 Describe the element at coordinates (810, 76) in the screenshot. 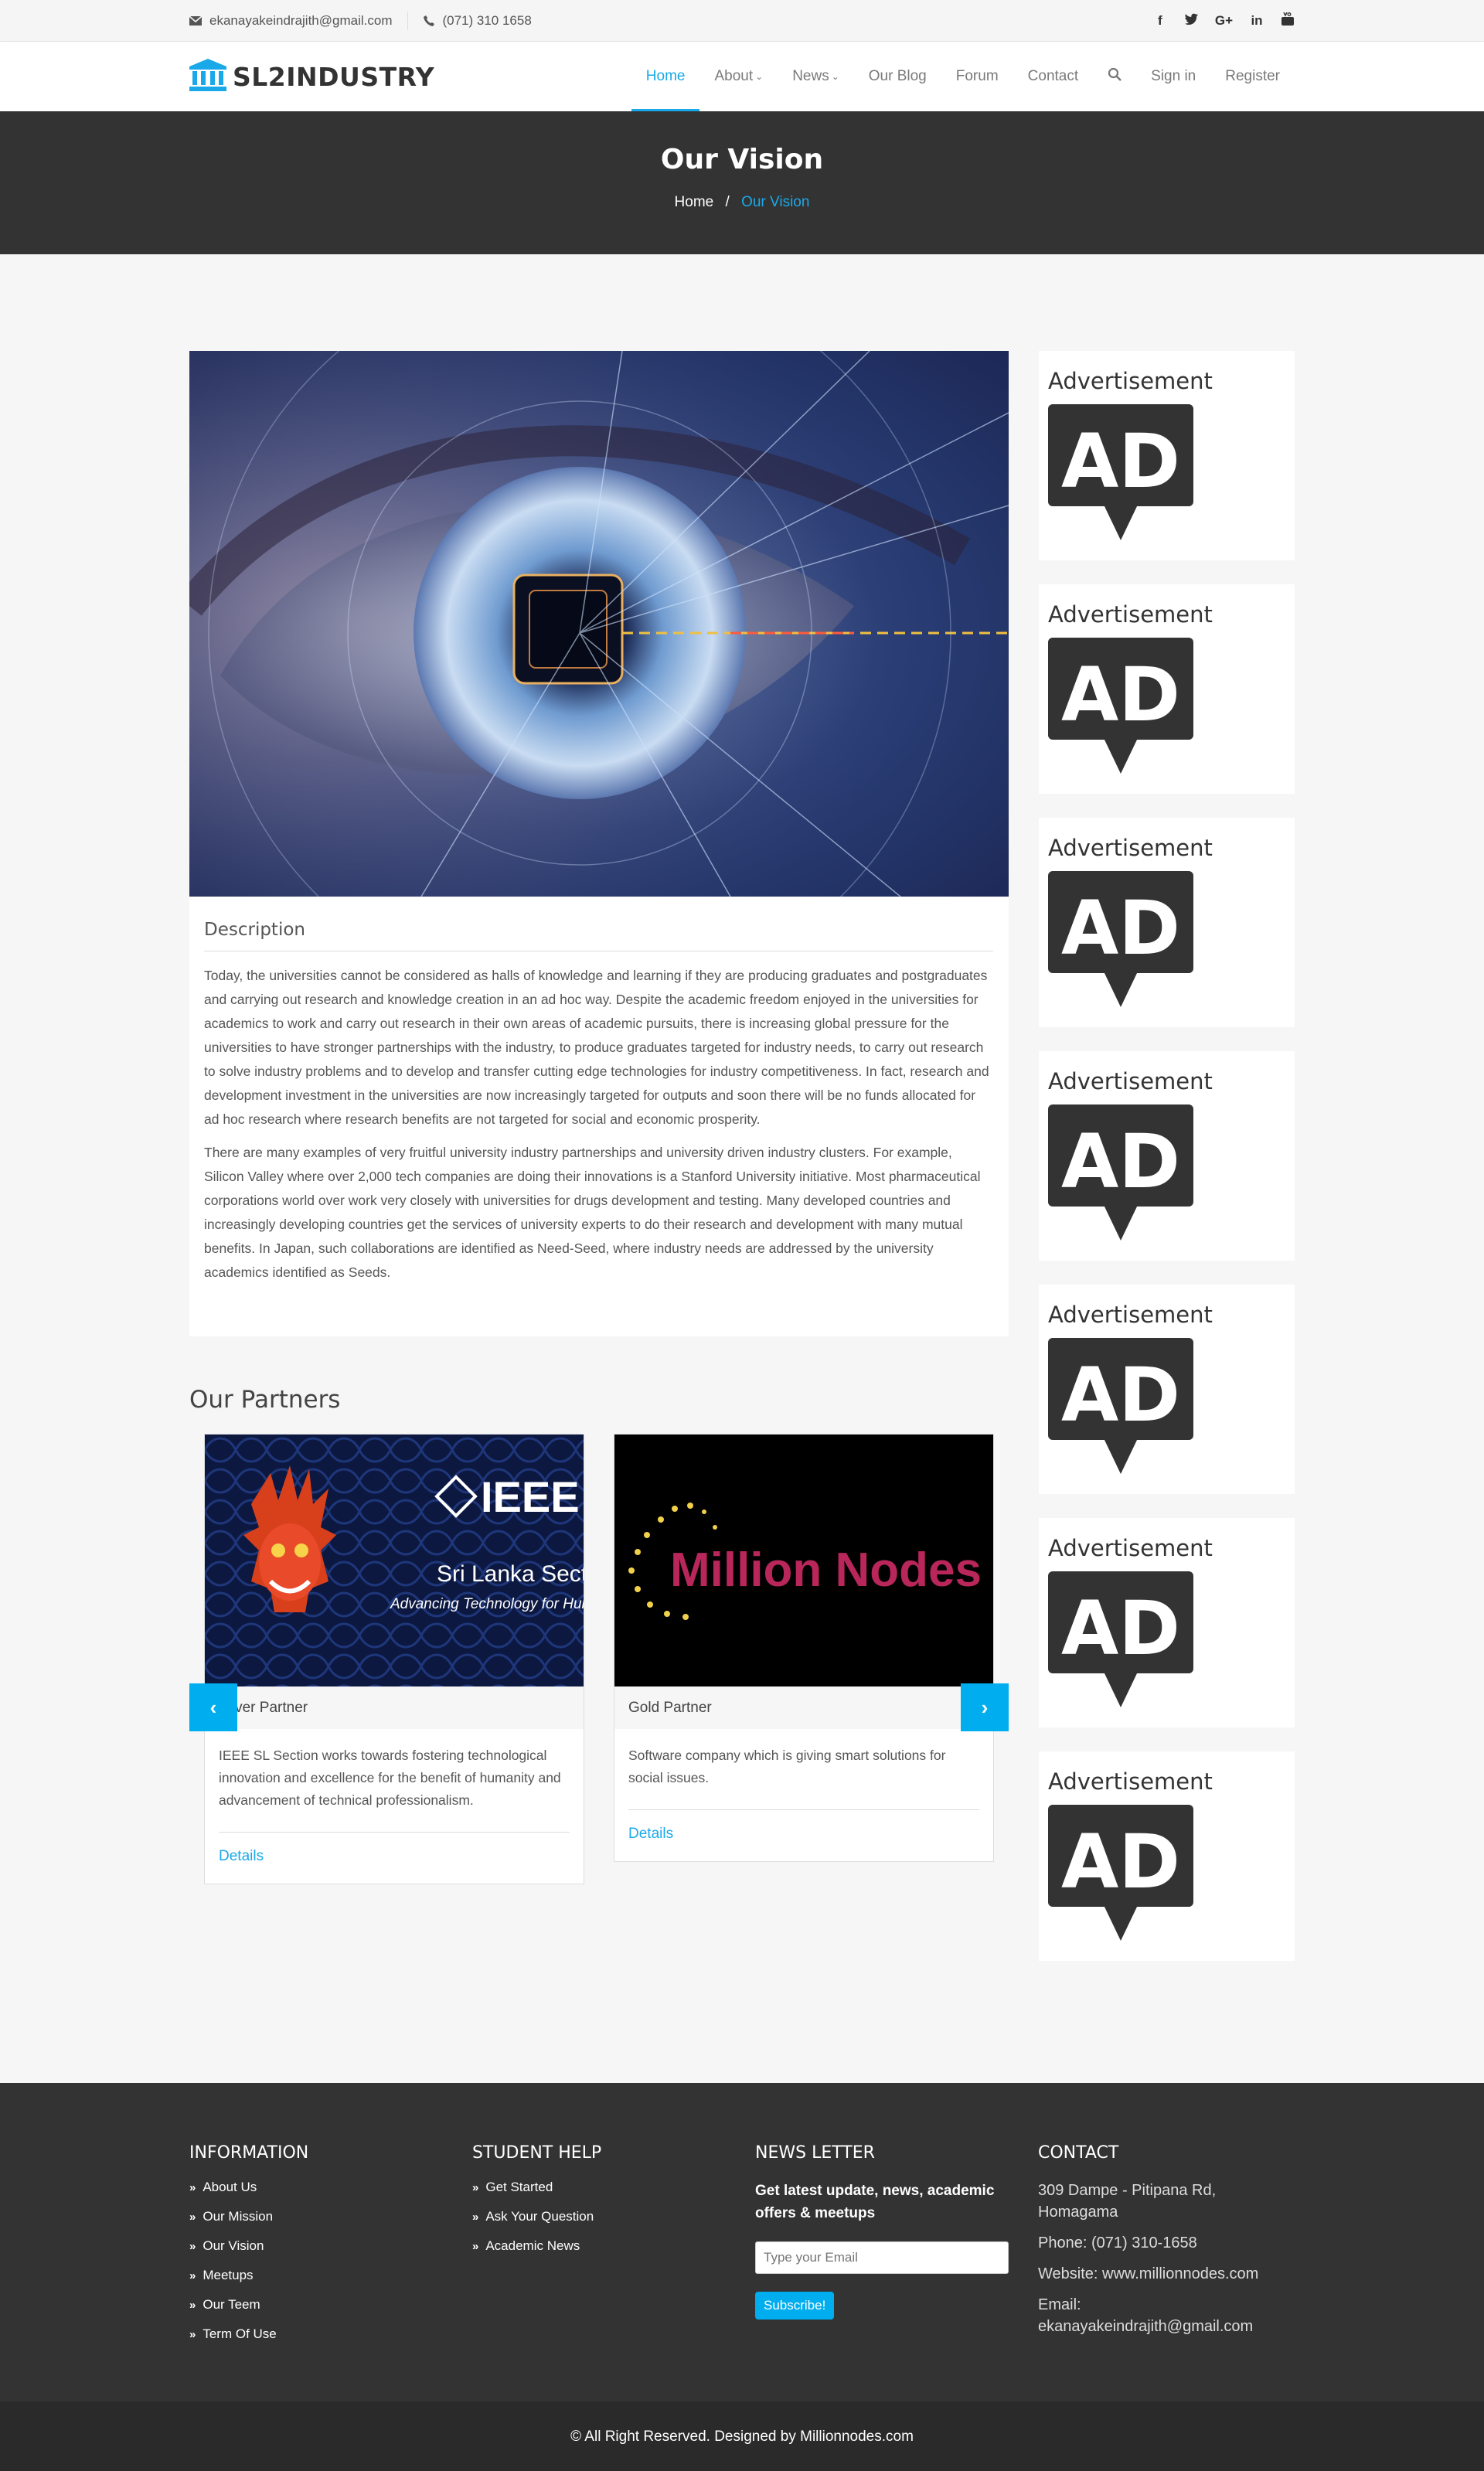

I see `nav-news-label: News` at that location.